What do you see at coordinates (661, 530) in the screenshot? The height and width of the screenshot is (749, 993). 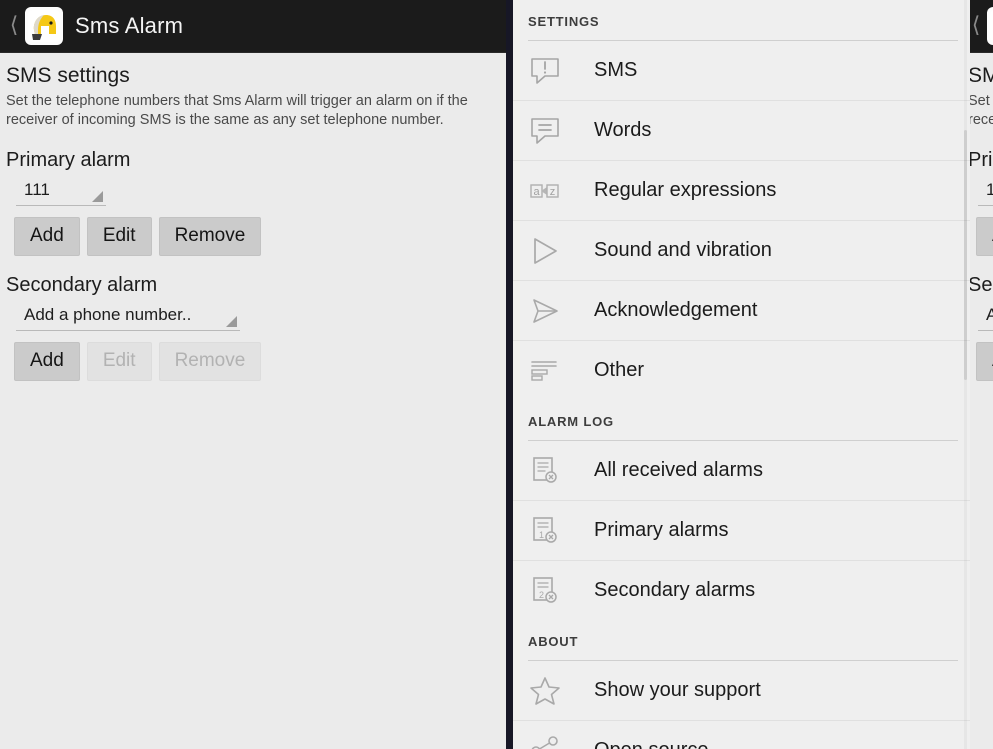 I see `nav-item-label: Primary alarms` at bounding box center [661, 530].